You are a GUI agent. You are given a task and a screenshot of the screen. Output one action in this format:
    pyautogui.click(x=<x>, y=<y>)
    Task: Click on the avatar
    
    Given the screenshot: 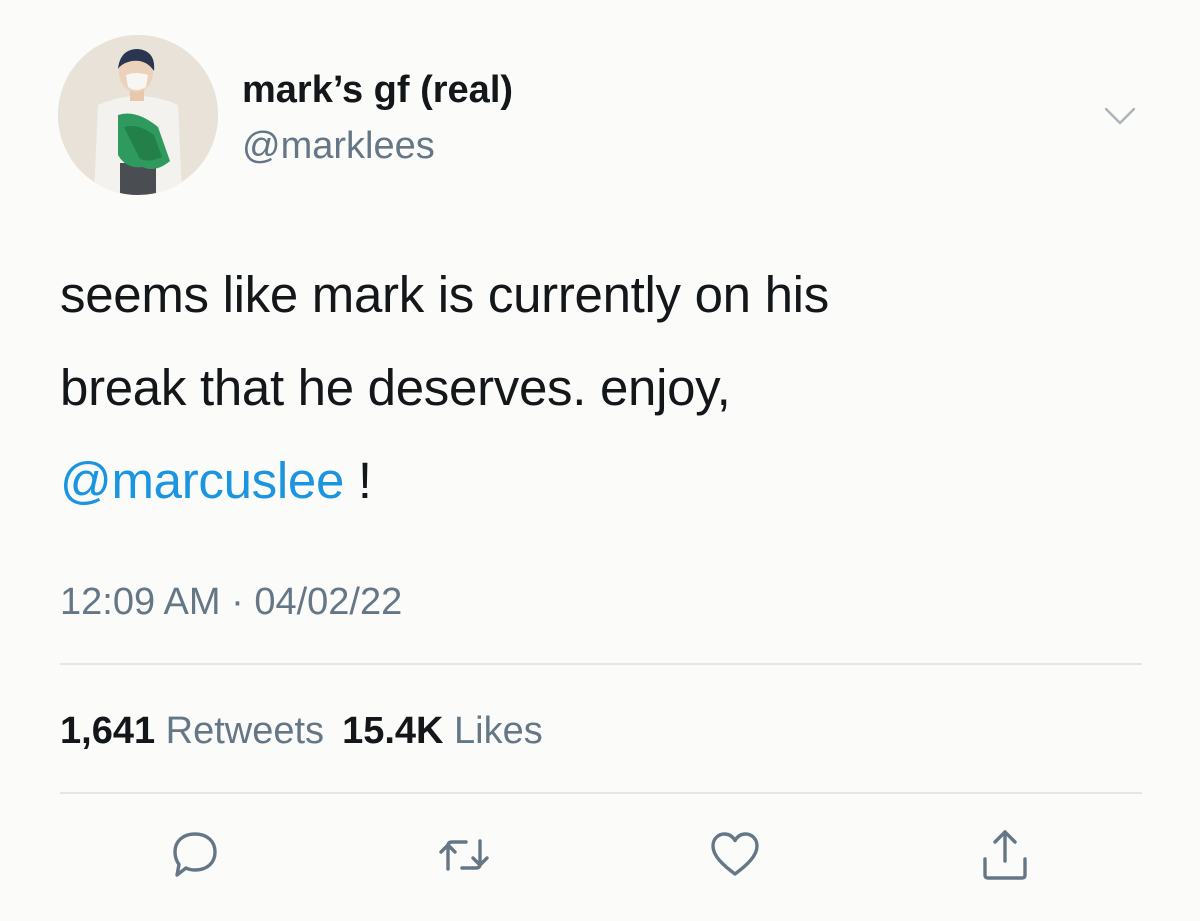 What is the action you would take?
    pyautogui.click(x=138, y=115)
    